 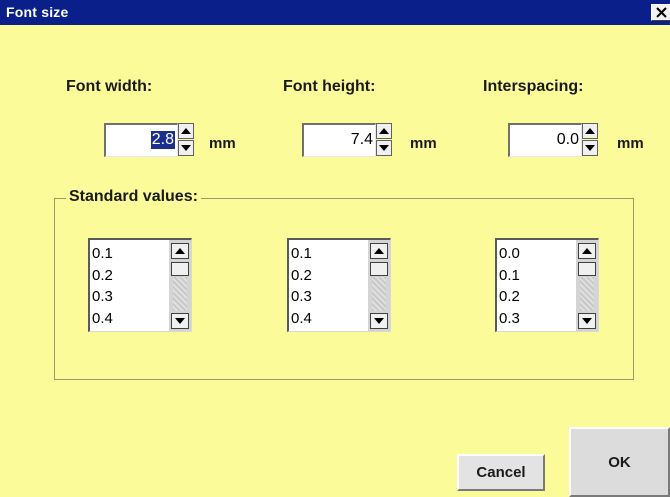 I want to click on close-icon, so click(x=661, y=12).